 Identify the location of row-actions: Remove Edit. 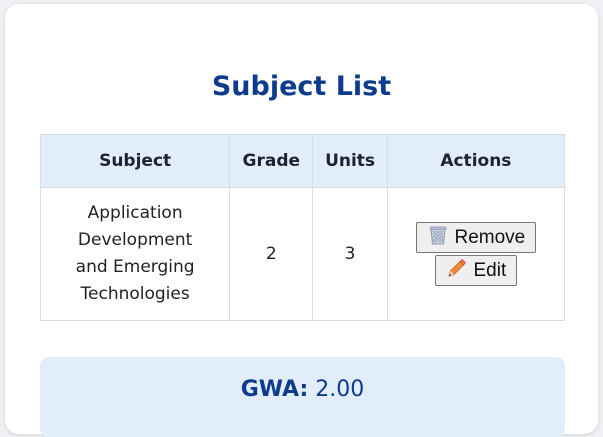
(476, 254).